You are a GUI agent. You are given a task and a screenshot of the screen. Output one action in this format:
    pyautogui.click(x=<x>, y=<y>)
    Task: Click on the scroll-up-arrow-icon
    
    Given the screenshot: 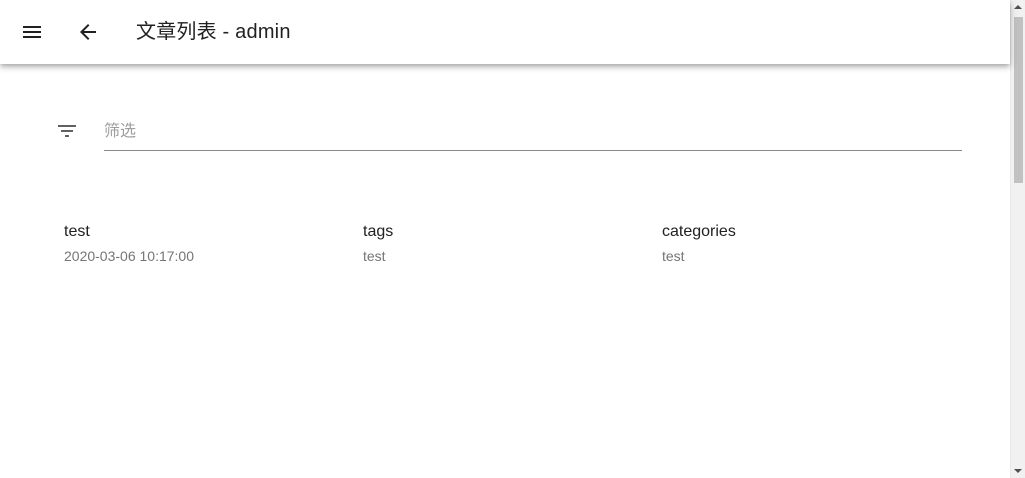 What is the action you would take?
    pyautogui.click(x=1018, y=7)
    